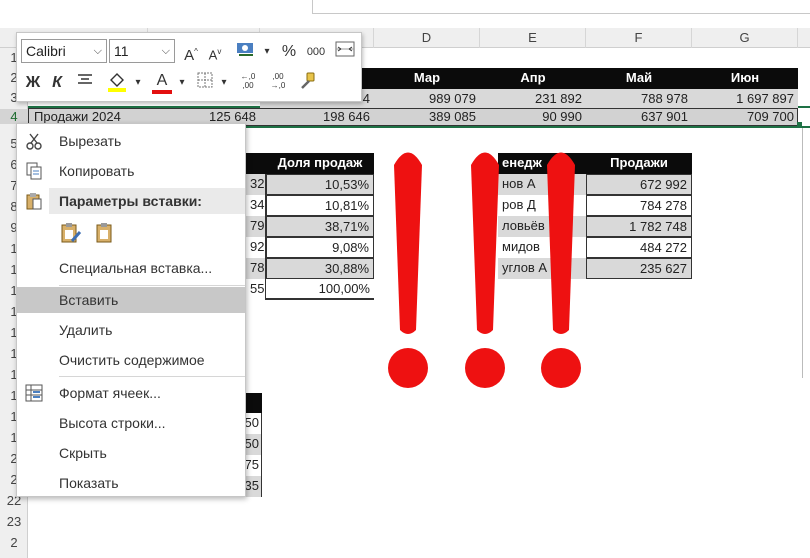 This screenshot has width=810, height=558. I want to click on table-left-cut: 79, so click(256, 226).